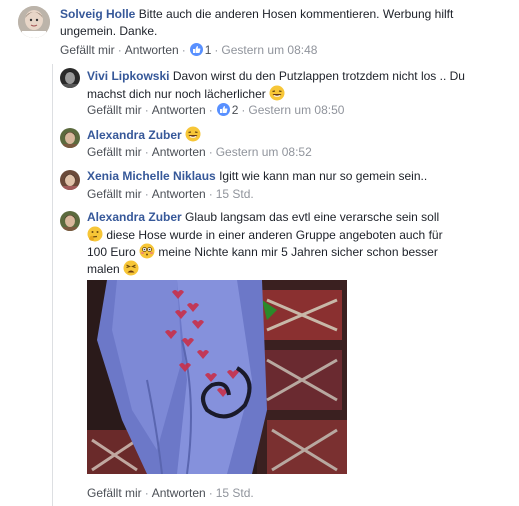  Describe the element at coordinates (109, 31) in the screenshot. I see `comment-text: ungemein. Danke.` at that location.